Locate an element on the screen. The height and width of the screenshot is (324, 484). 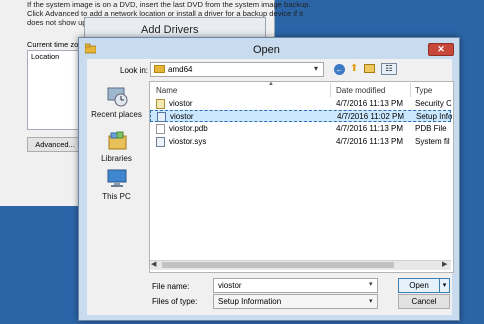
new-folder-icon is located at coordinates (369, 68).